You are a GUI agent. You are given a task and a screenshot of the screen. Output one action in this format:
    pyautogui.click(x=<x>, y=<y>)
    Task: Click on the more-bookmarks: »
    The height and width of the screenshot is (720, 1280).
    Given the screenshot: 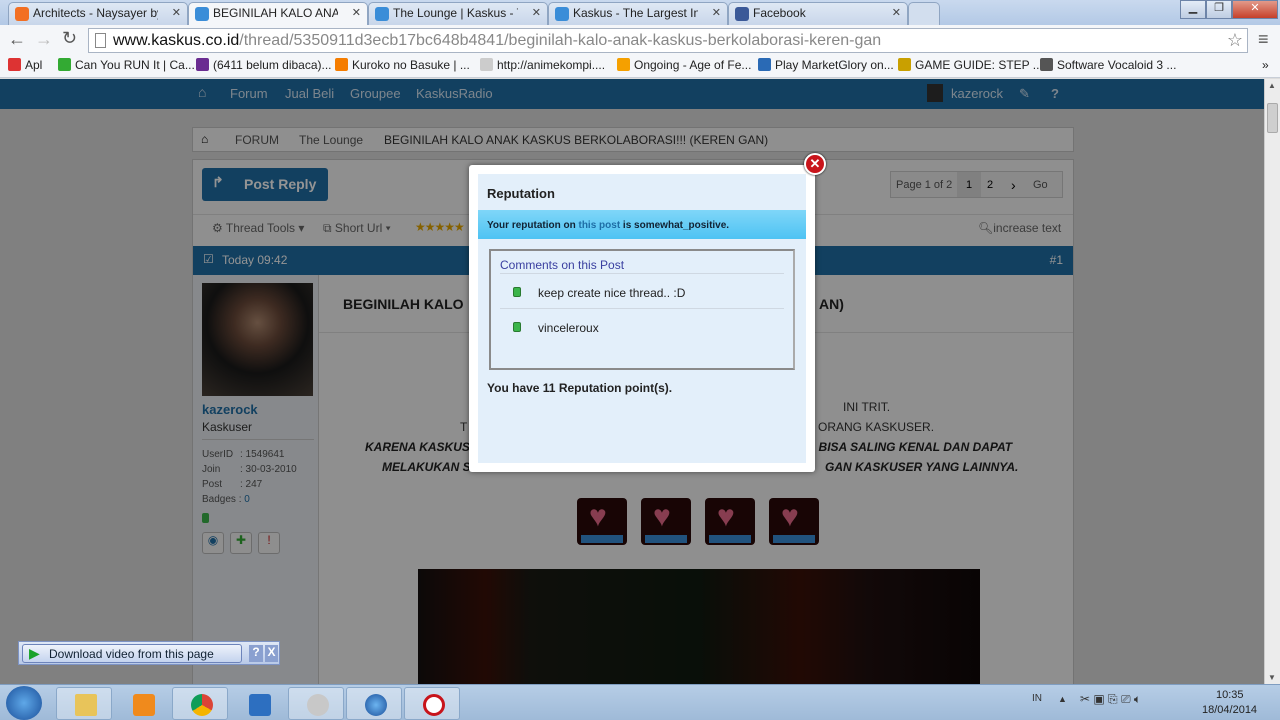 What is the action you would take?
    pyautogui.click(x=1265, y=65)
    